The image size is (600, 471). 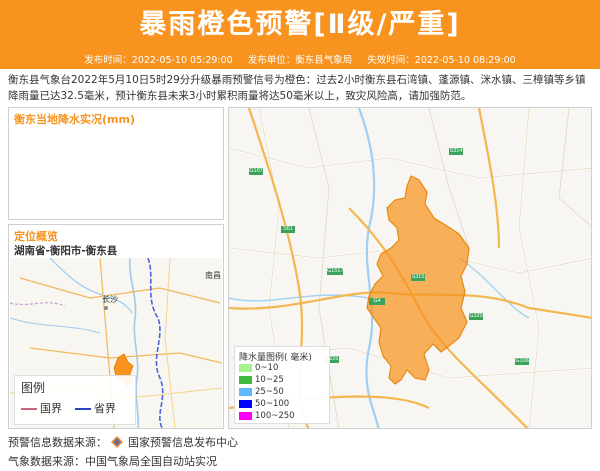 I want to click on overview-legend: 图例 国界 省界, so click(x=75, y=400).